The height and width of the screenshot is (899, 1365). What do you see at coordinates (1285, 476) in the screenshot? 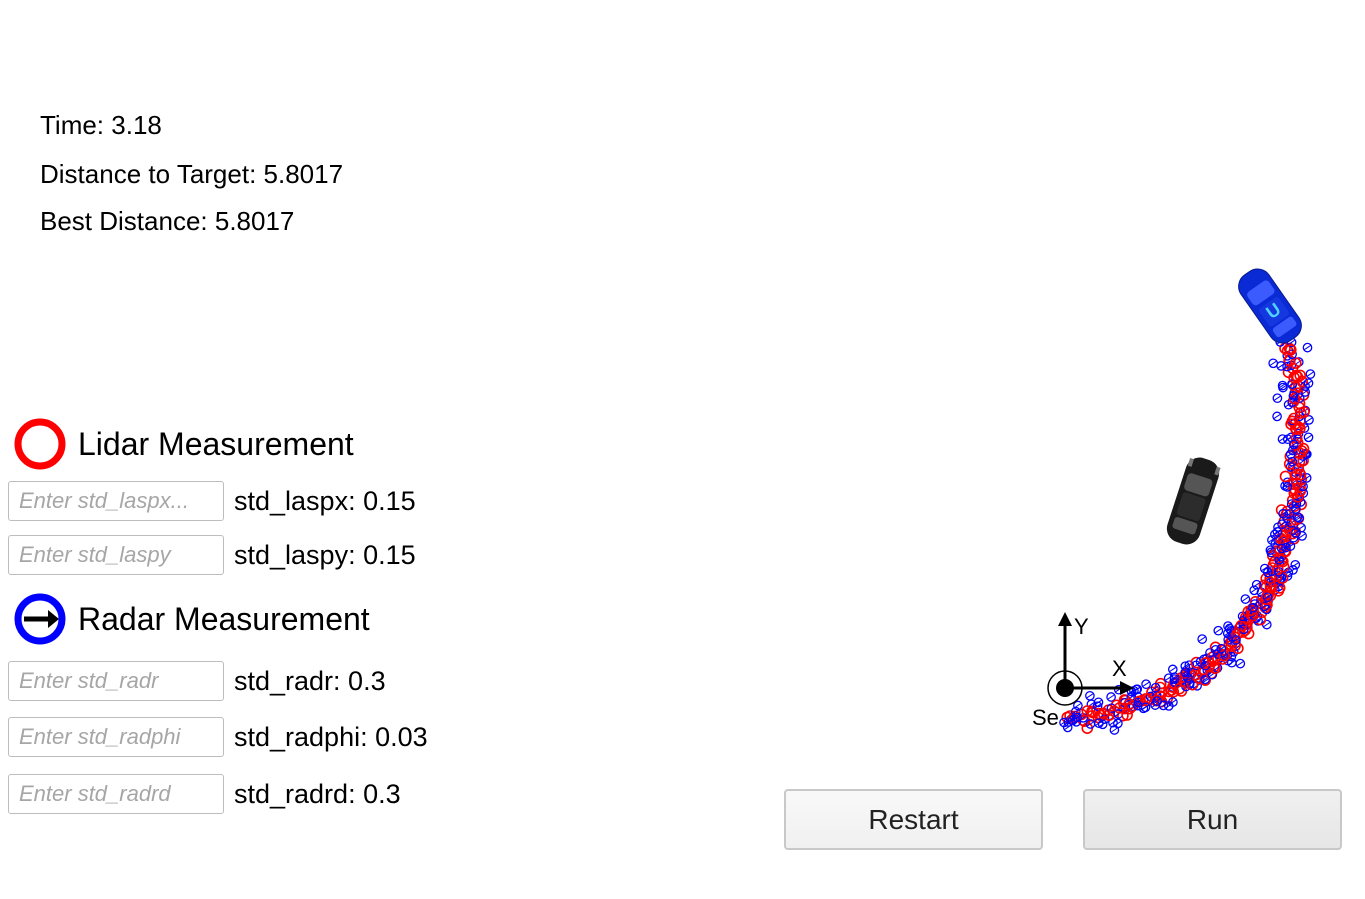
I see `lidar-marker` at bounding box center [1285, 476].